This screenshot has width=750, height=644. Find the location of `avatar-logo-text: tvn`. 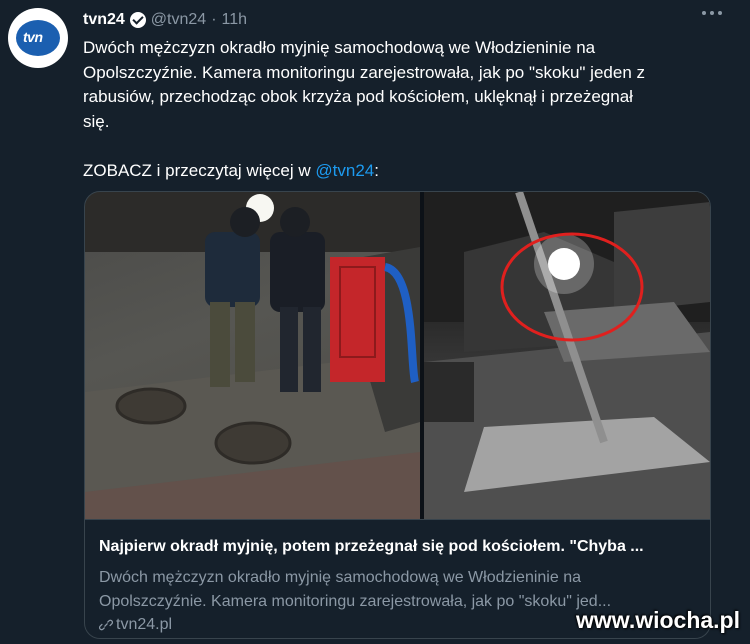

avatar-logo-text: tvn is located at coordinates (33, 37).